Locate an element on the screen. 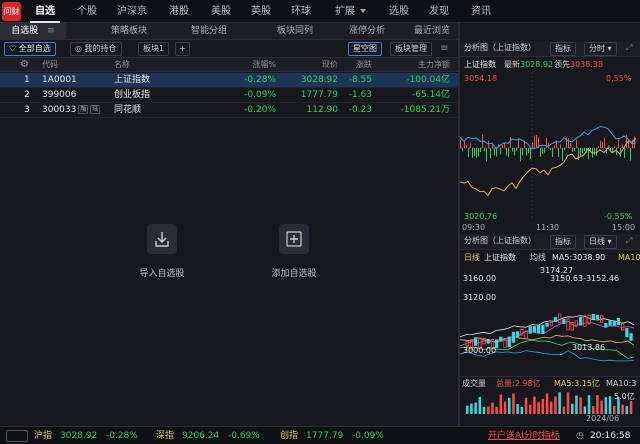  col-price: 现价 is located at coordinates (308, 65).